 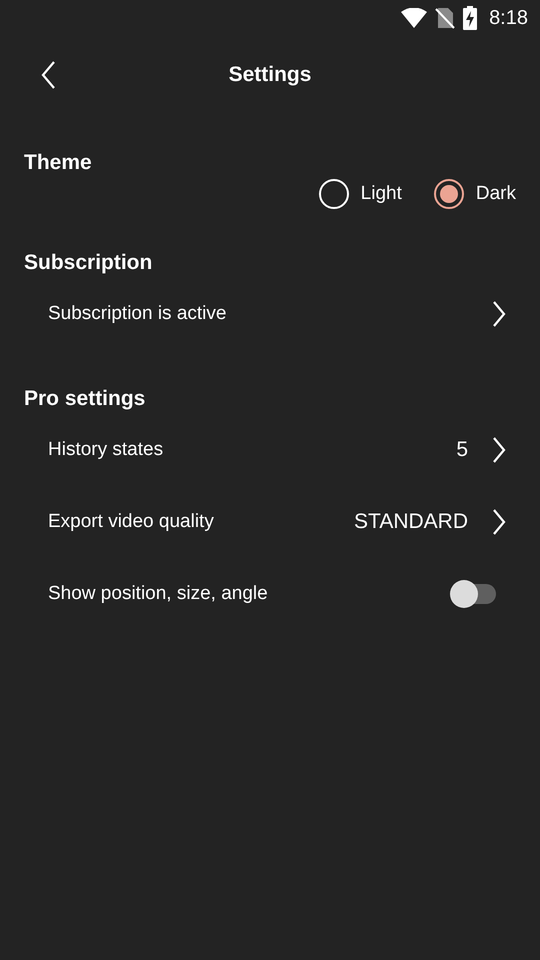 What do you see at coordinates (131, 522) in the screenshot?
I see `row-label: Export video quality` at bounding box center [131, 522].